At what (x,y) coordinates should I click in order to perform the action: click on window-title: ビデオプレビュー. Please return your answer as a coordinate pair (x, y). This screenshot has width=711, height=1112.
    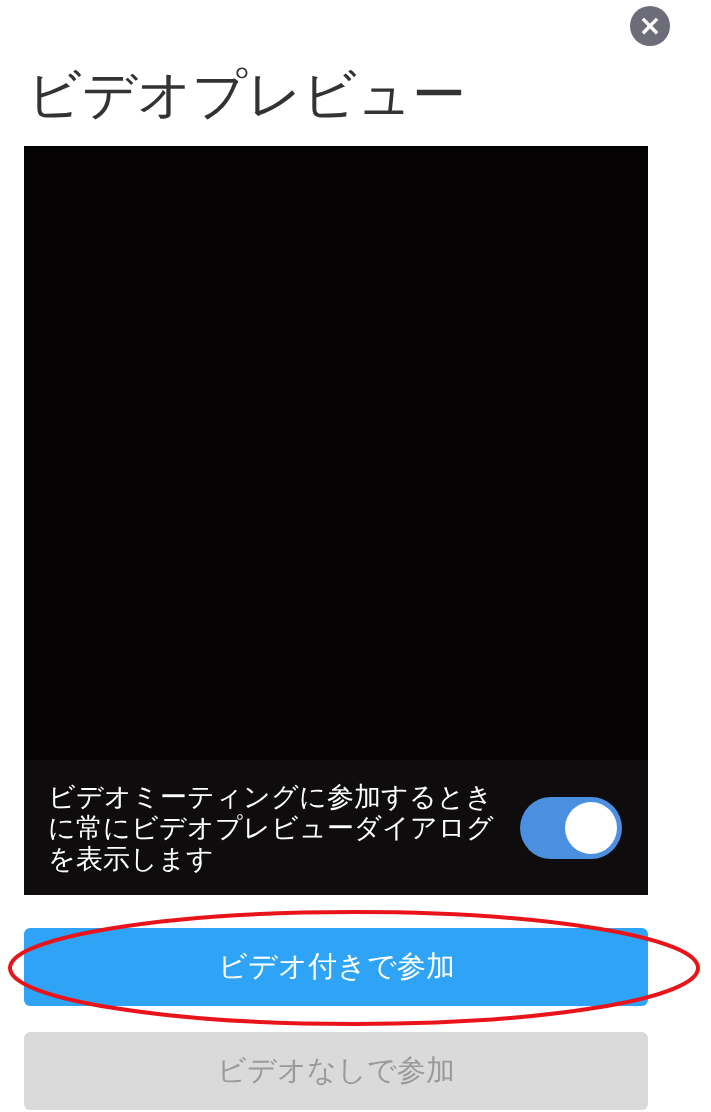
    Looking at the image, I should click on (247, 95).